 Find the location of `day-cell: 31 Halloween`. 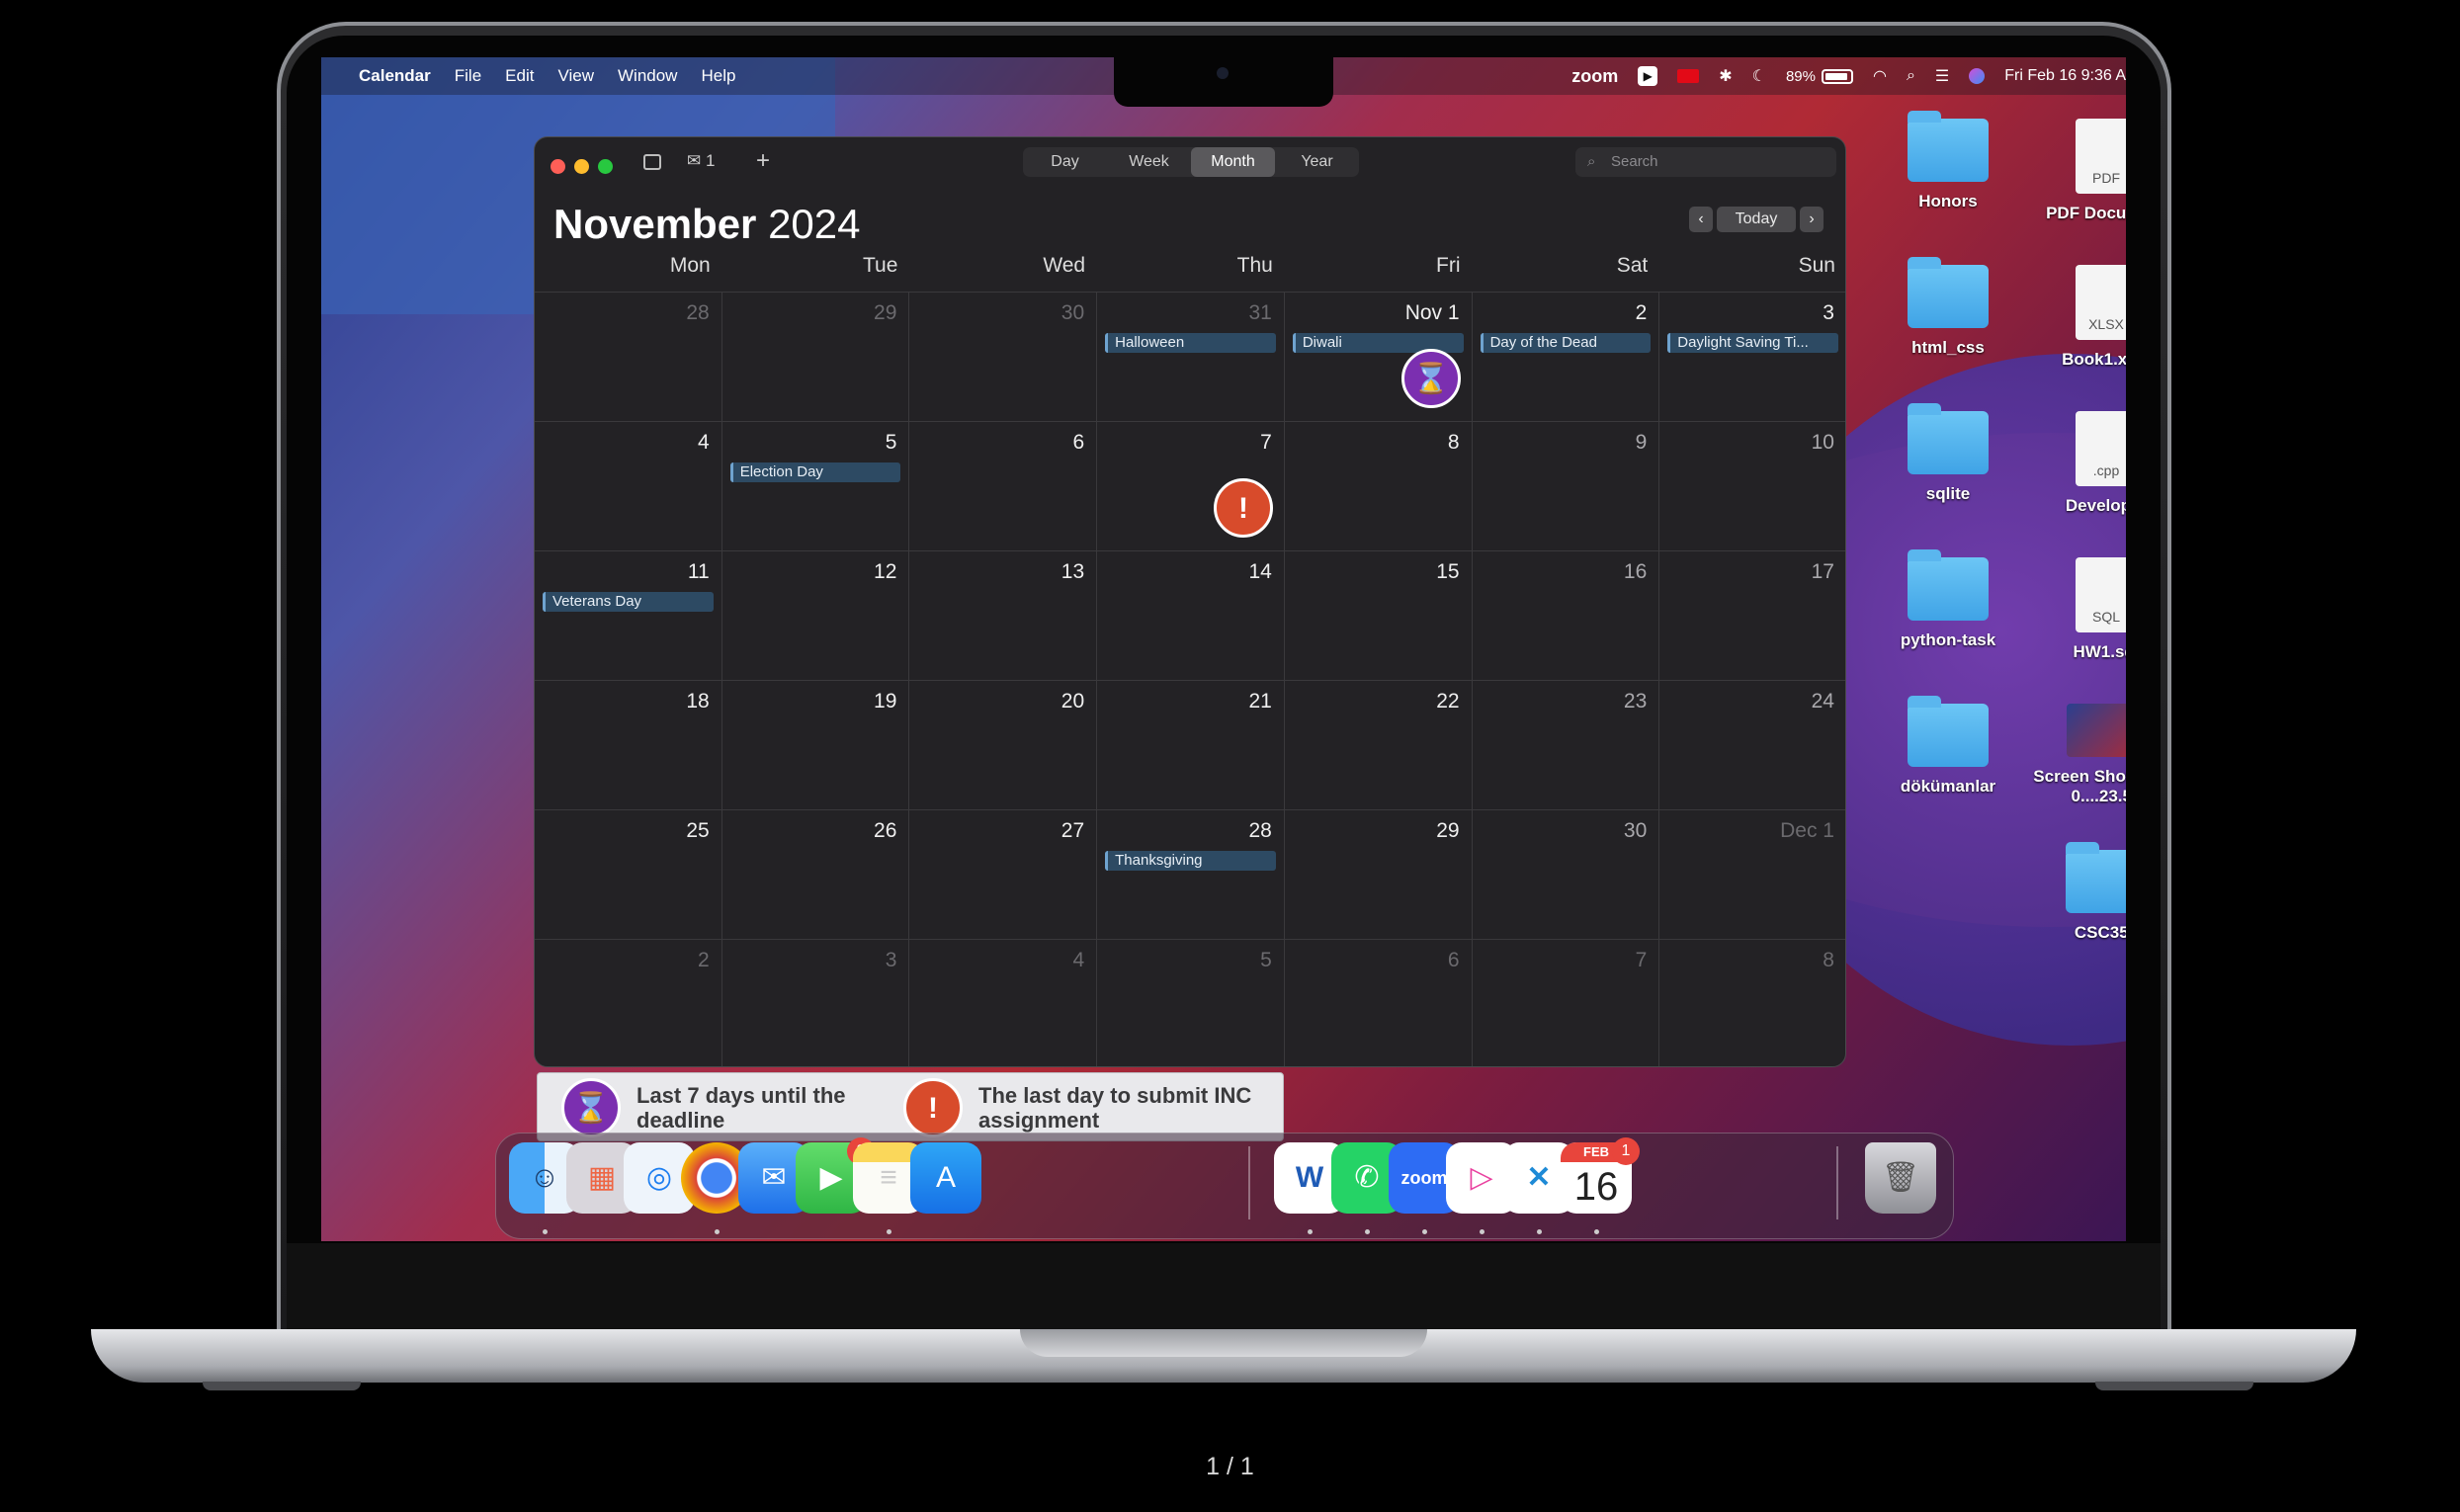

day-cell: 31 Halloween is located at coordinates (1191, 357).